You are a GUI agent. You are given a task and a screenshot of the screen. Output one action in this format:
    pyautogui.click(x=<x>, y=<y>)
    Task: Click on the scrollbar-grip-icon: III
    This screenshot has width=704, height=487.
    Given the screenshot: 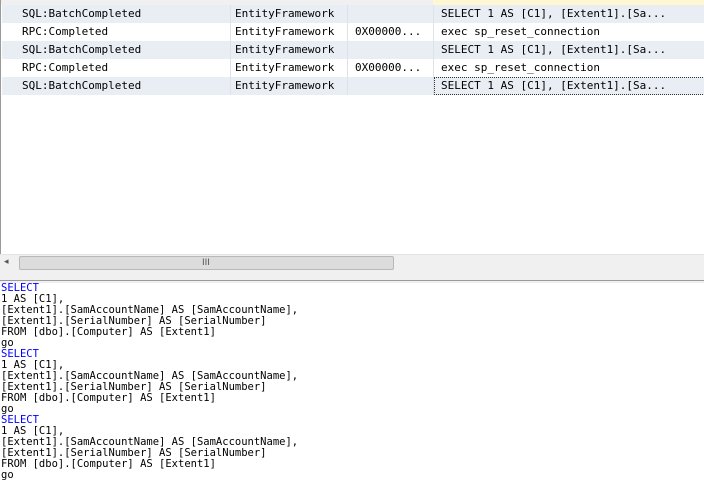 What is the action you would take?
    pyautogui.click(x=206, y=263)
    